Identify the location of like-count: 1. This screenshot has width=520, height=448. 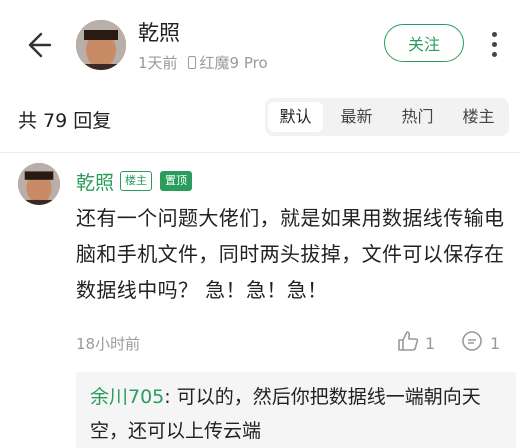
(430, 343).